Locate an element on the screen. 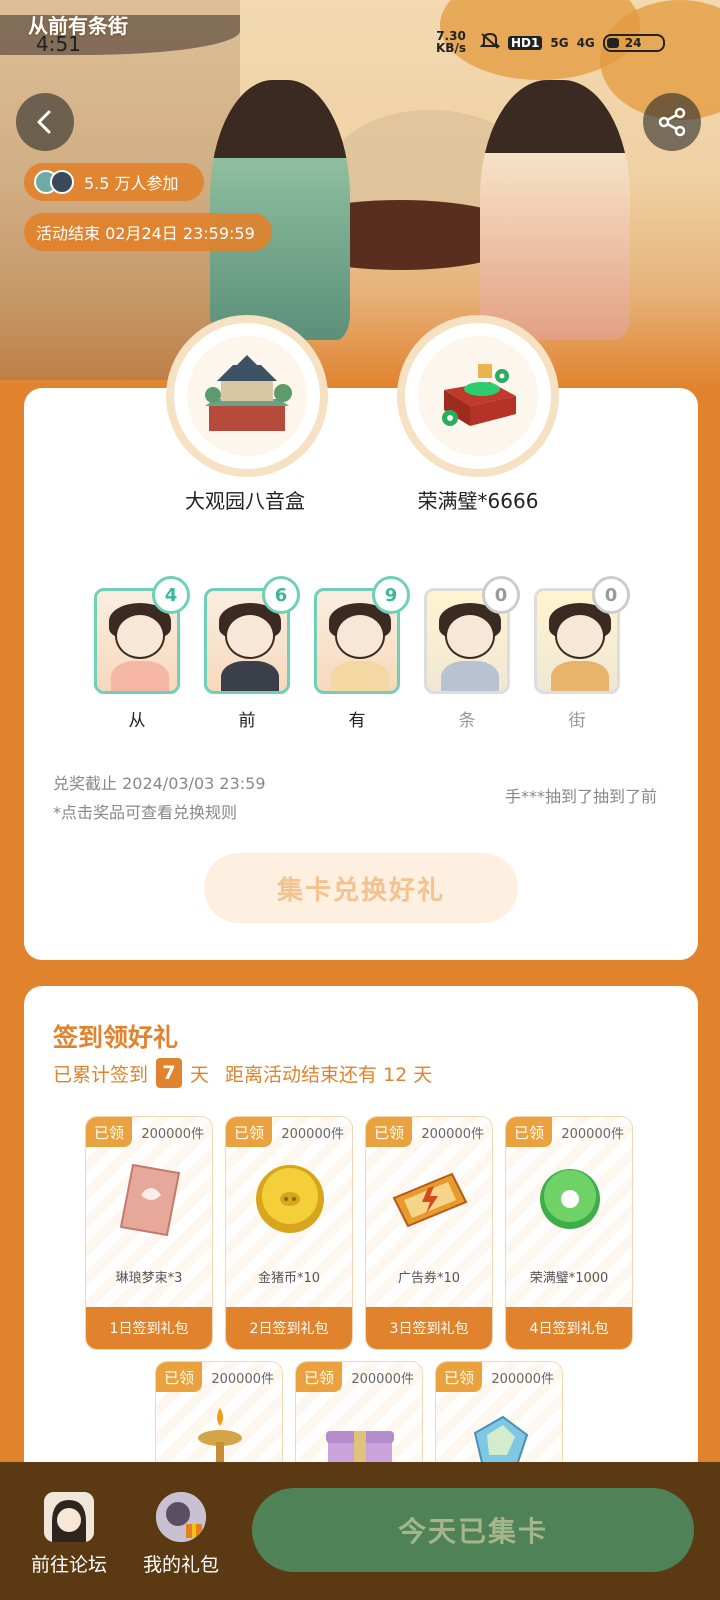 The height and width of the screenshot is (1600, 720). gift-name: 金猪币*10 is located at coordinates (289, 1278).